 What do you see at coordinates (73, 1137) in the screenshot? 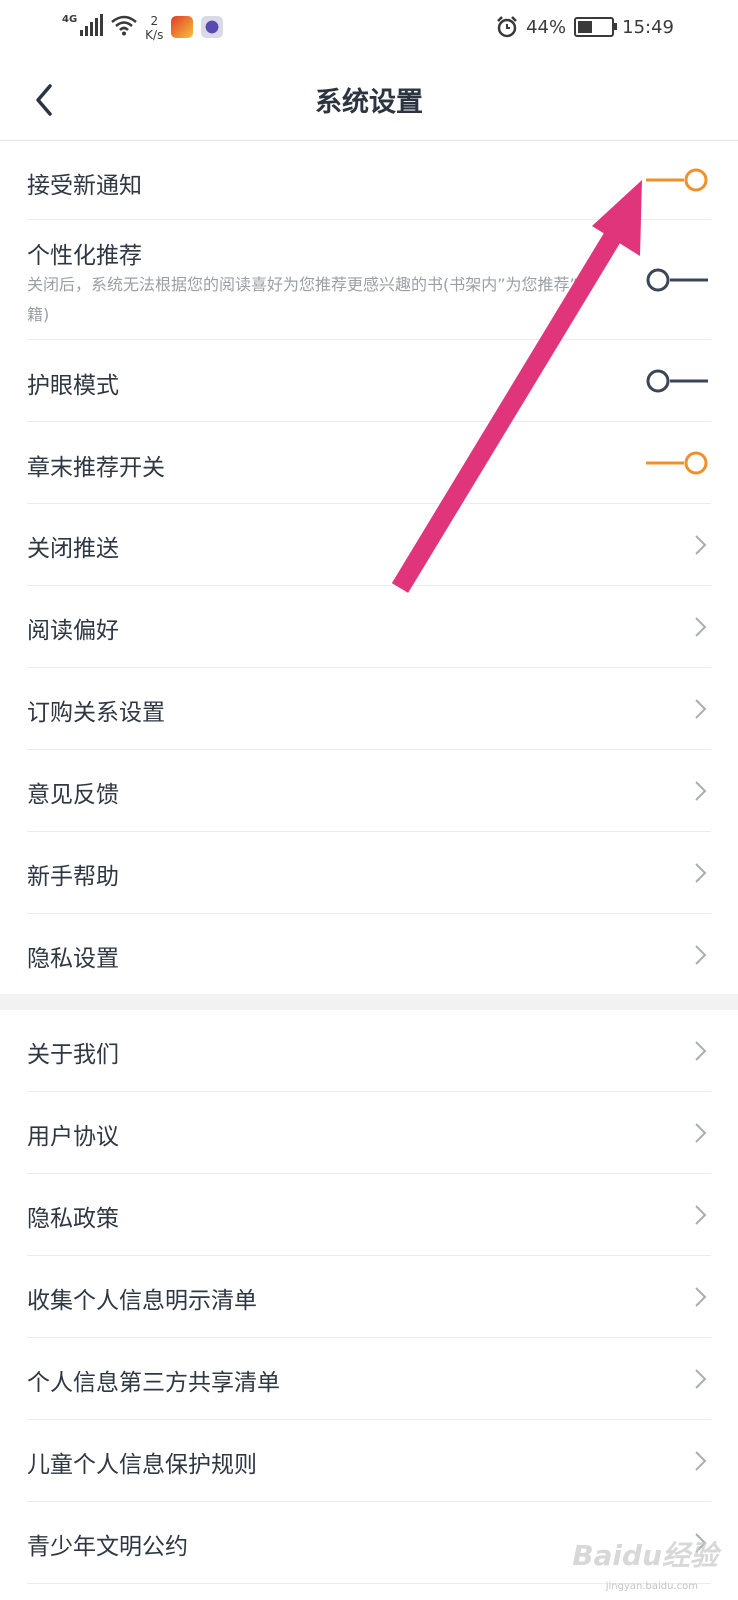
I see `nav-item-label: 用户协议` at bounding box center [73, 1137].